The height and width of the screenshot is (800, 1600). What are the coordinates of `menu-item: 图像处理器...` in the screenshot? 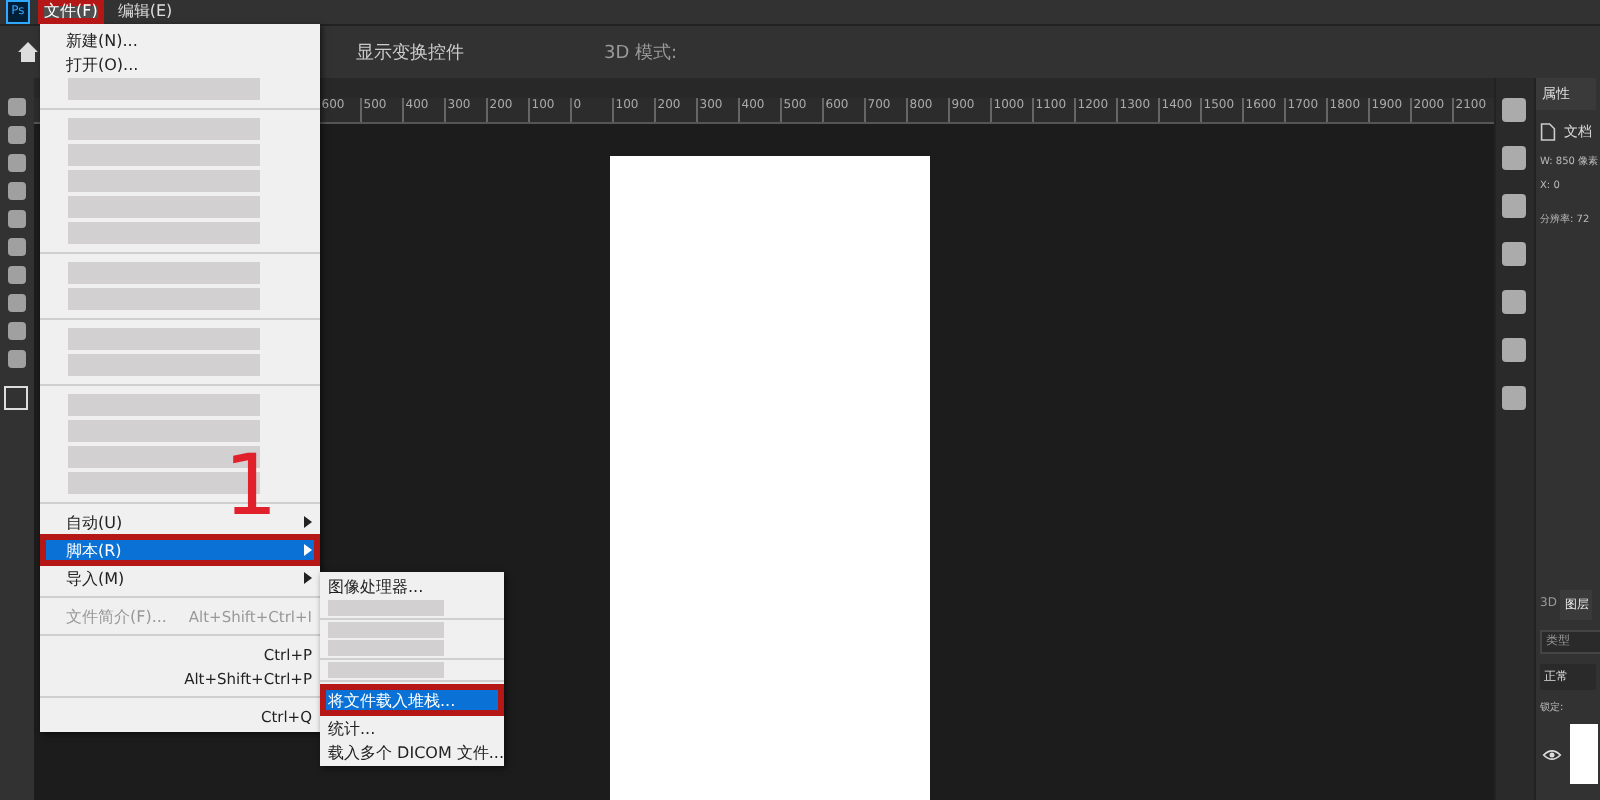 It's located at (412, 586).